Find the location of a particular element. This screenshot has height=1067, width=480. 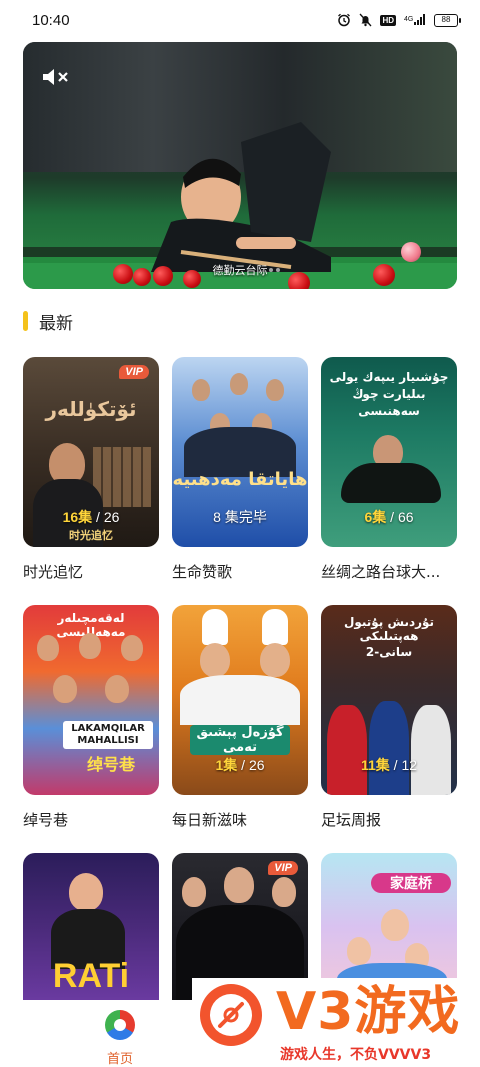

nav-home: 首页 is located at coordinates (120, 1038).